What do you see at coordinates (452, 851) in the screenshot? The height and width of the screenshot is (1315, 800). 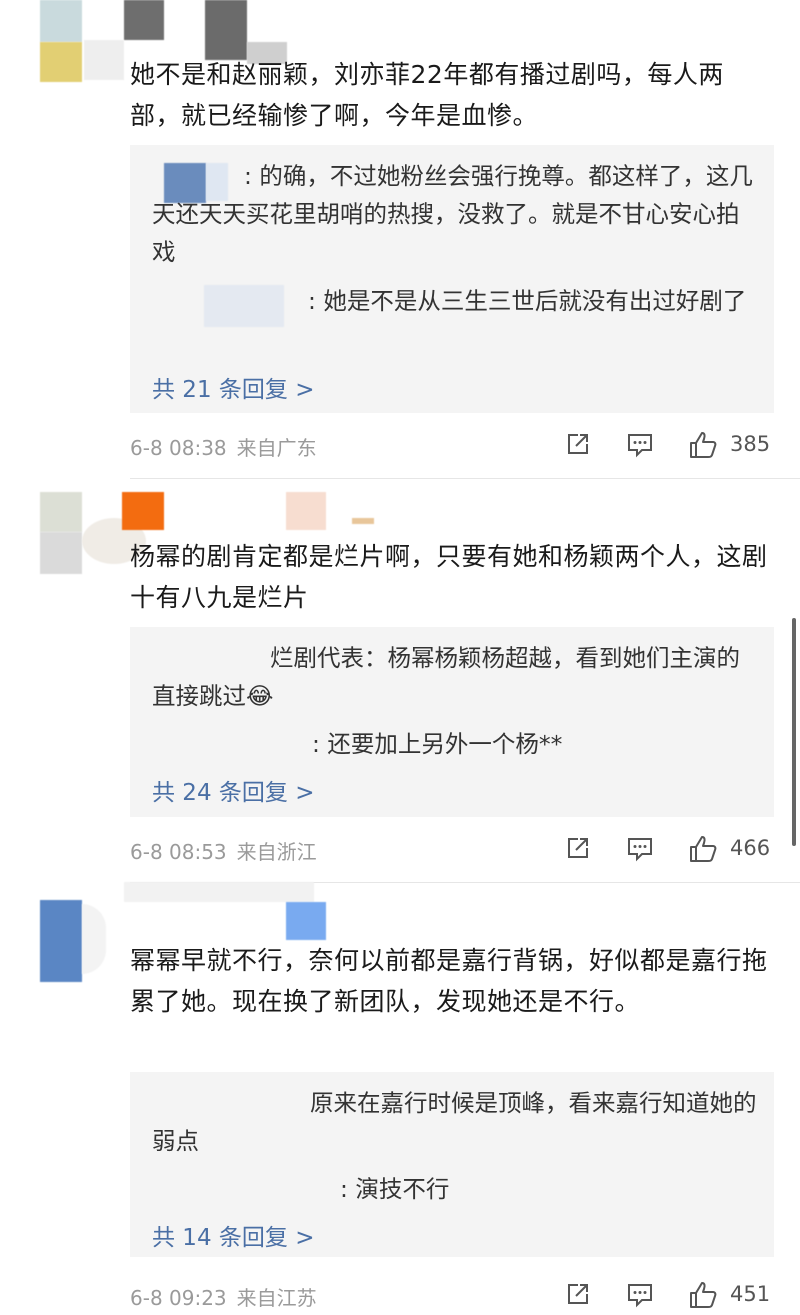 I see `comment-meta: 6-8 08:53 来自浙江 466` at bounding box center [452, 851].